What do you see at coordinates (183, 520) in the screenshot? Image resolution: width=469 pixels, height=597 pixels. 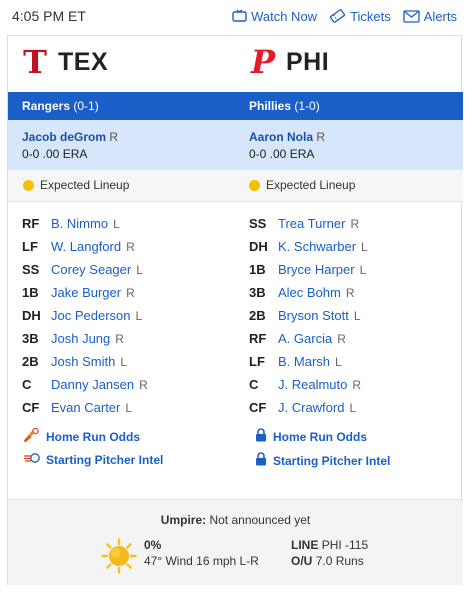 I see `umpire-label: Umpire:` at bounding box center [183, 520].